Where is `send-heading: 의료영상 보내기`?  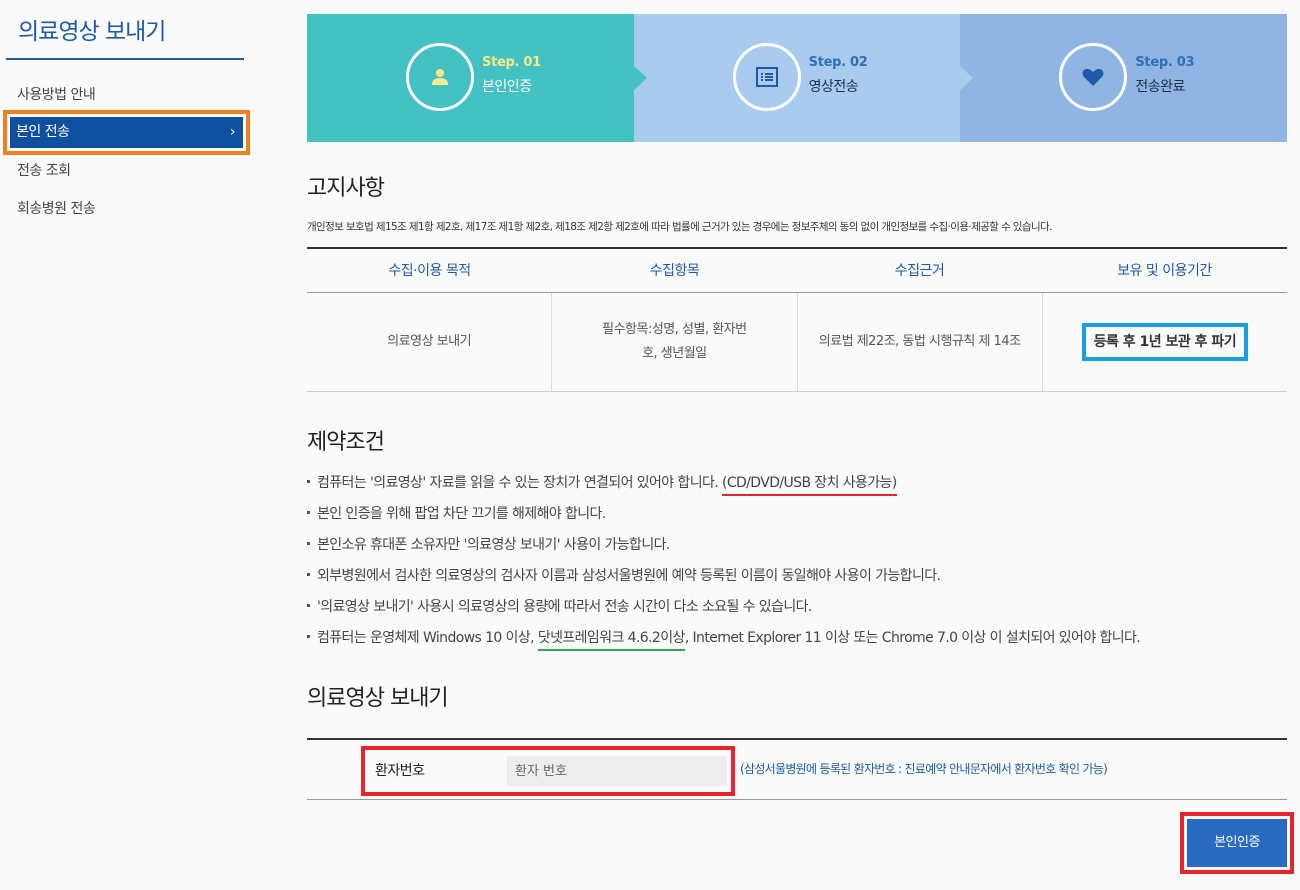
send-heading: 의료영상 보내기 is located at coordinates (378, 698).